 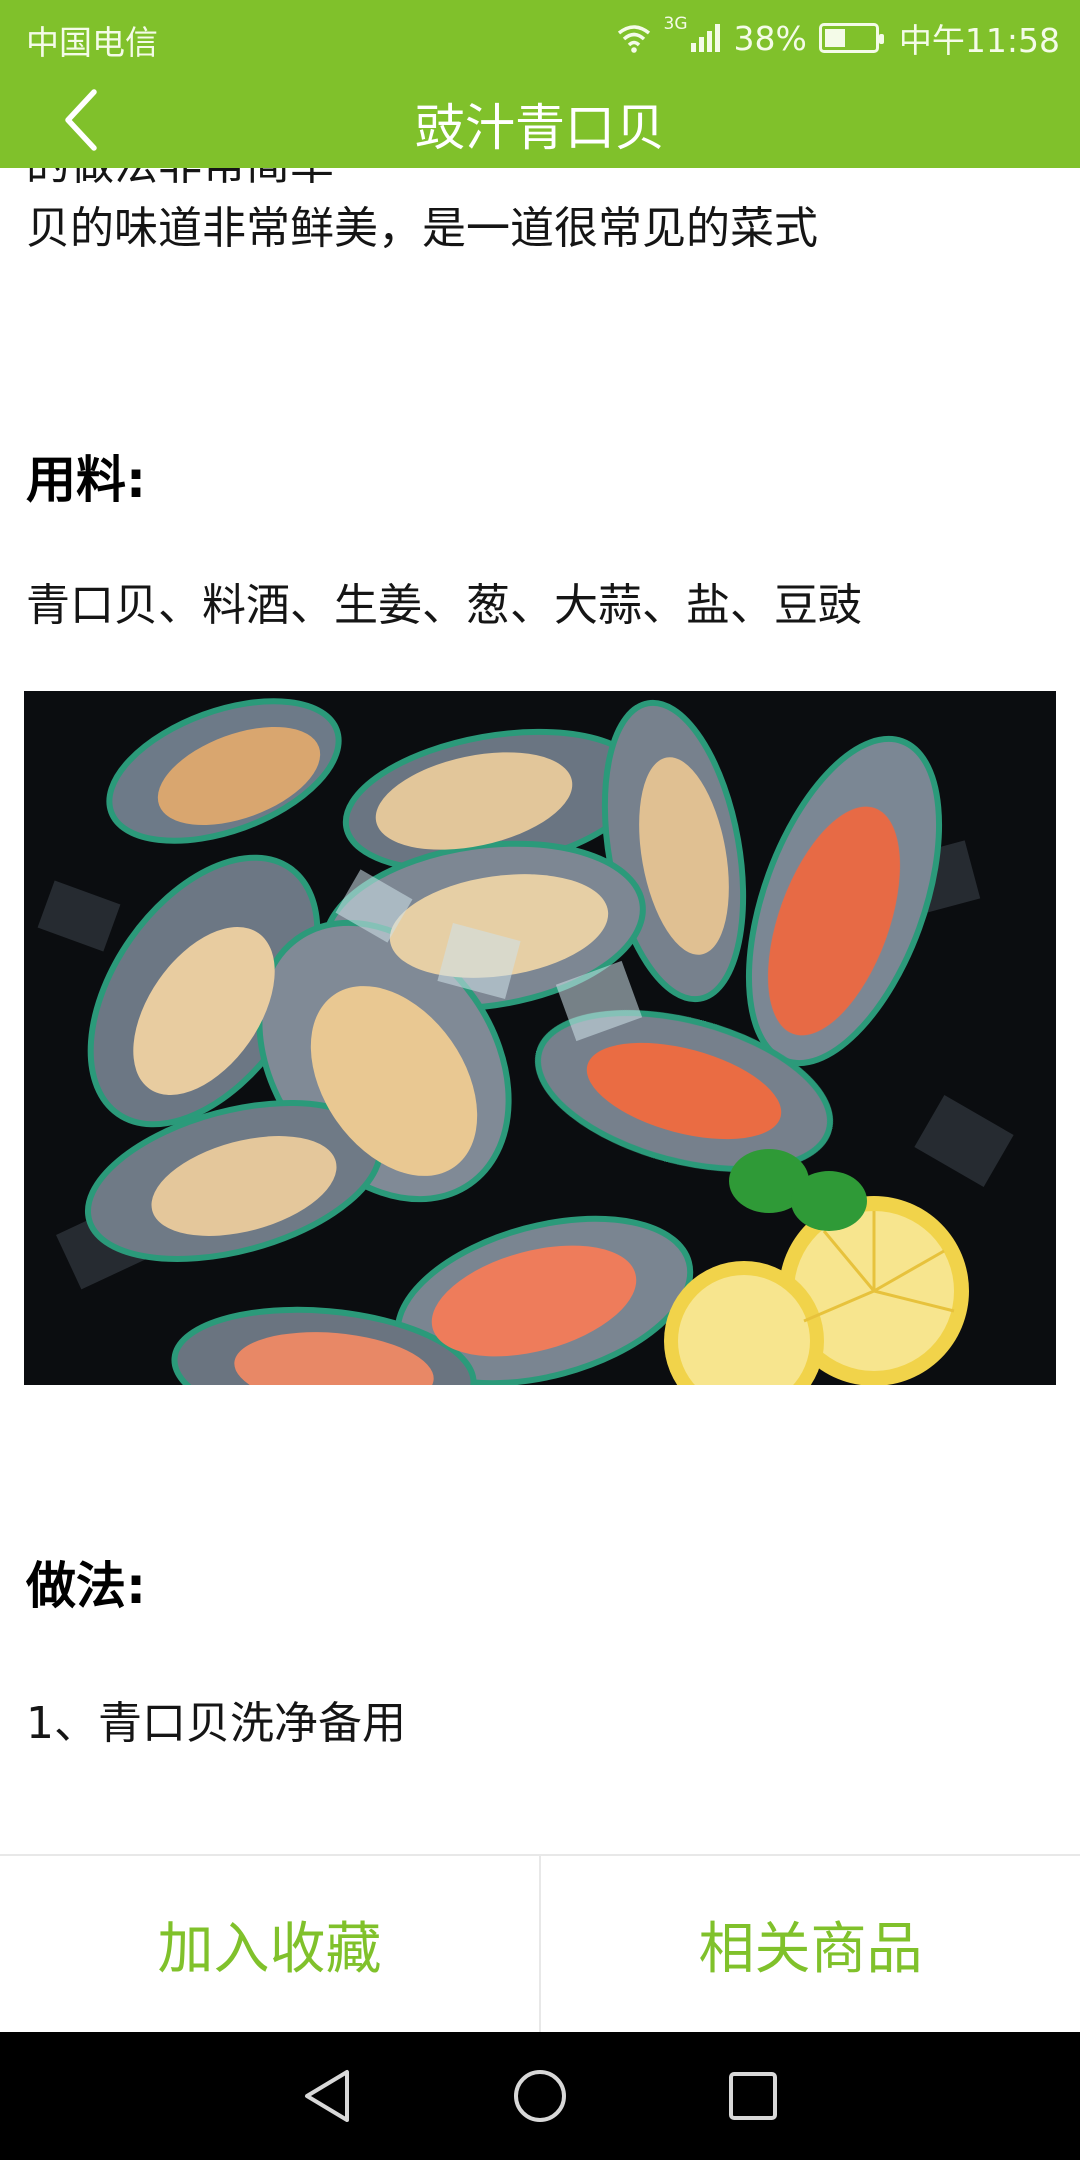 I want to click on battery-percent: 38%, so click(x=770, y=38).